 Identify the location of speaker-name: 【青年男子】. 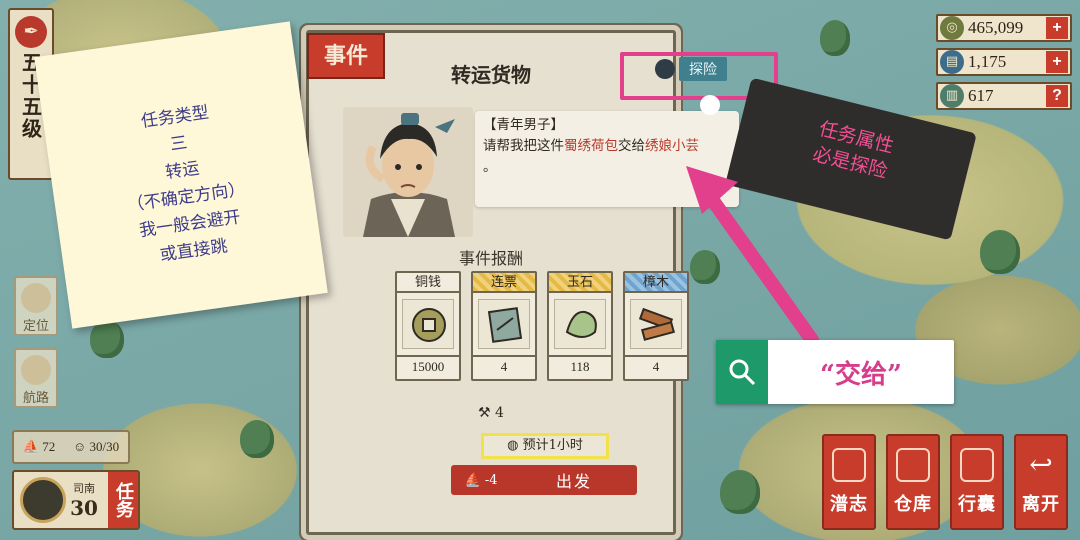
(523, 125).